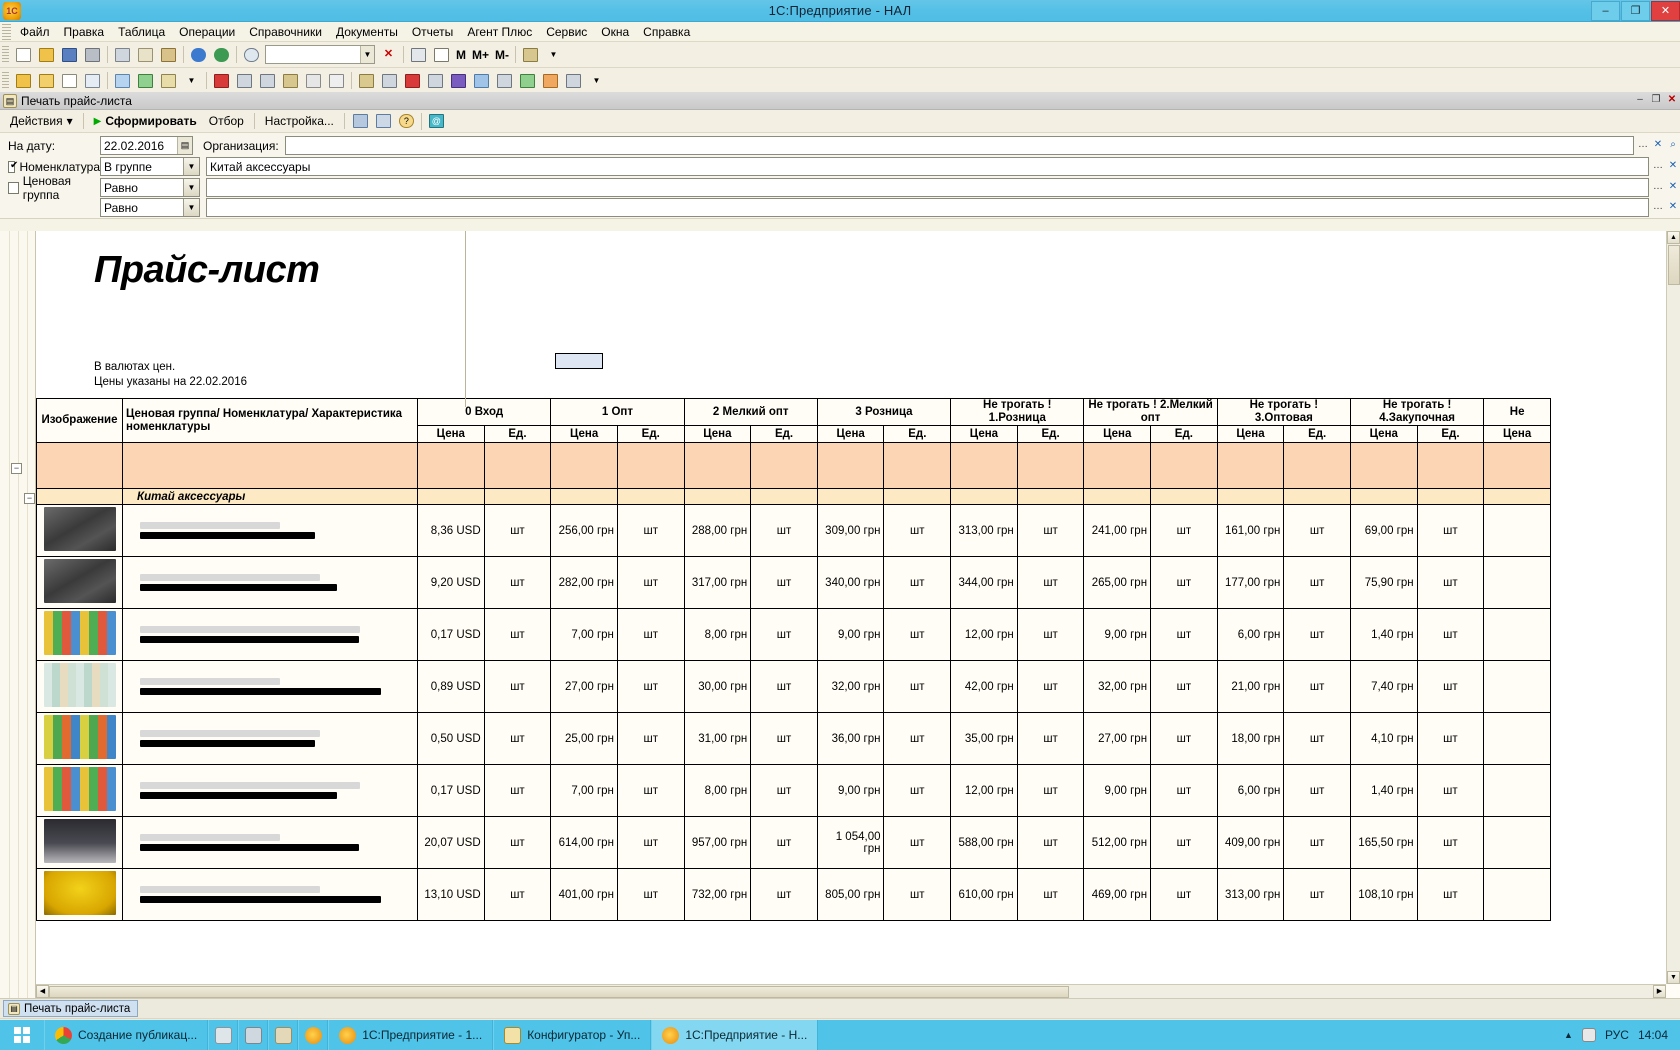 The height and width of the screenshot is (1050, 1680). I want to click on memory-plus-label: M+, so click(480, 55).